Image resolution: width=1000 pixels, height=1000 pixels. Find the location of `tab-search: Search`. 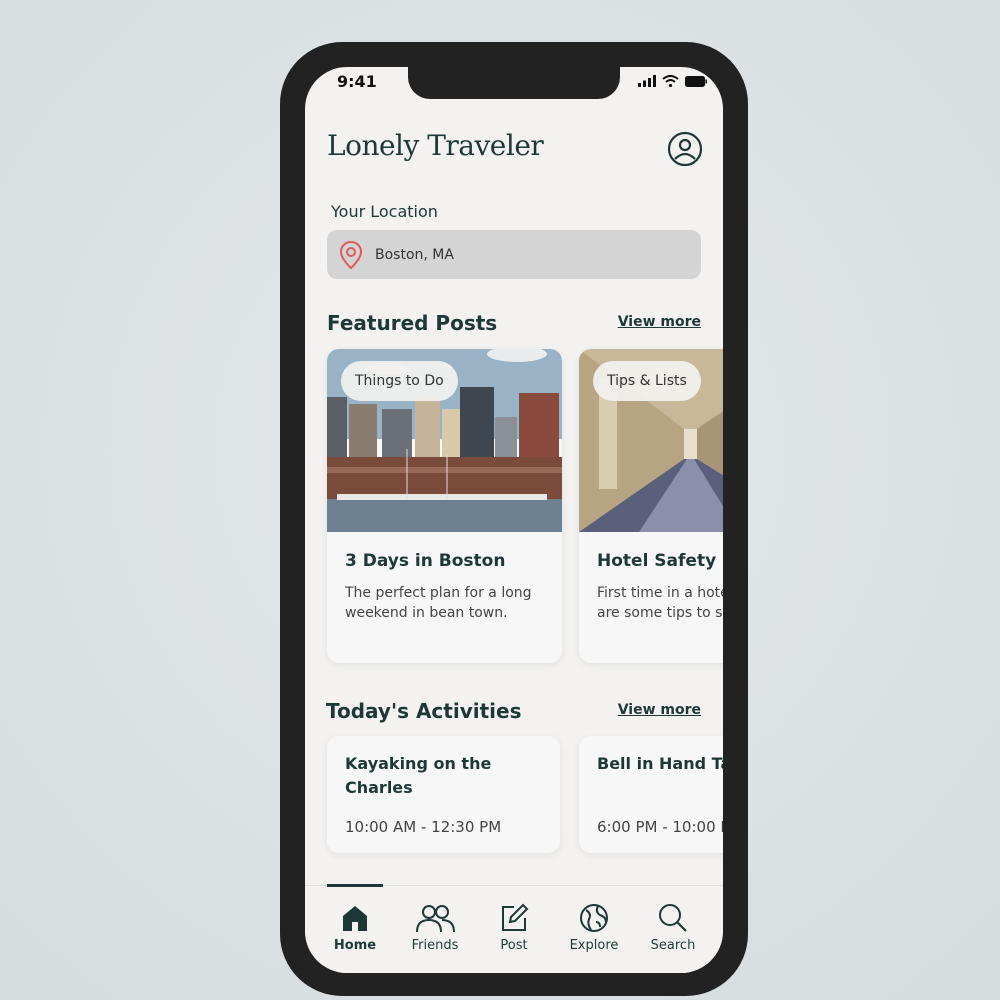

tab-search: Search is located at coordinates (673, 927).